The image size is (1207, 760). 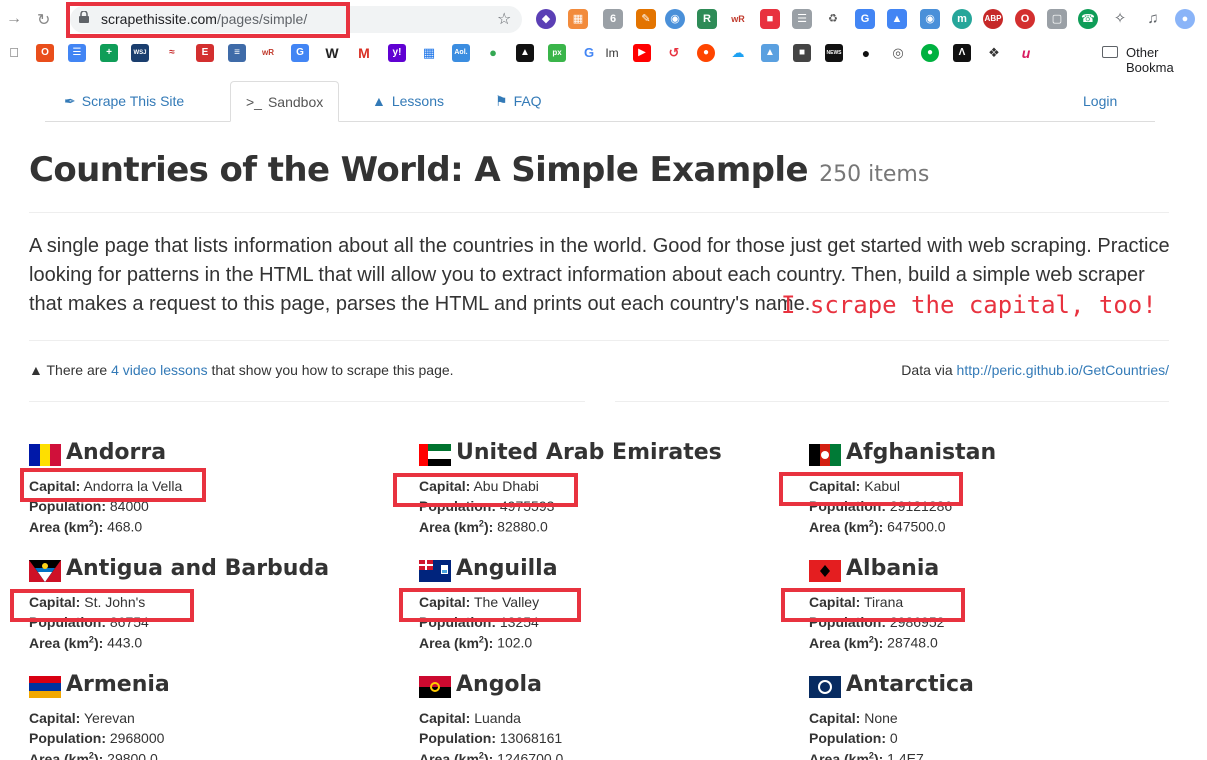 I want to click on nav-brand-link: ✒ Scrape This Site, so click(x=124, y=101).